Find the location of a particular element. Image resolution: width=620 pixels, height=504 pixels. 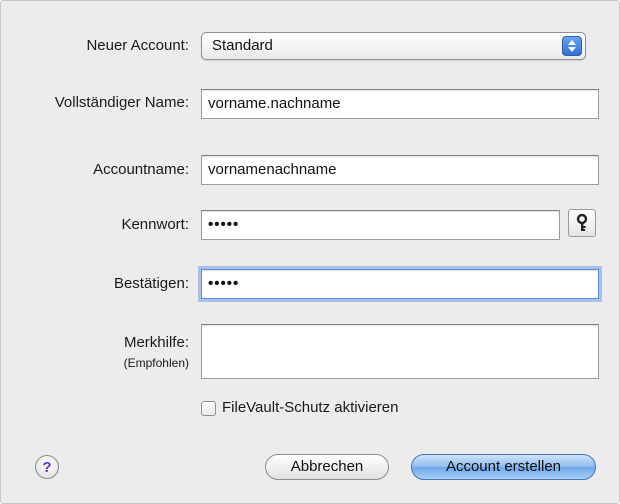

updown-arrows-icon is located at coordinates (572, 46).